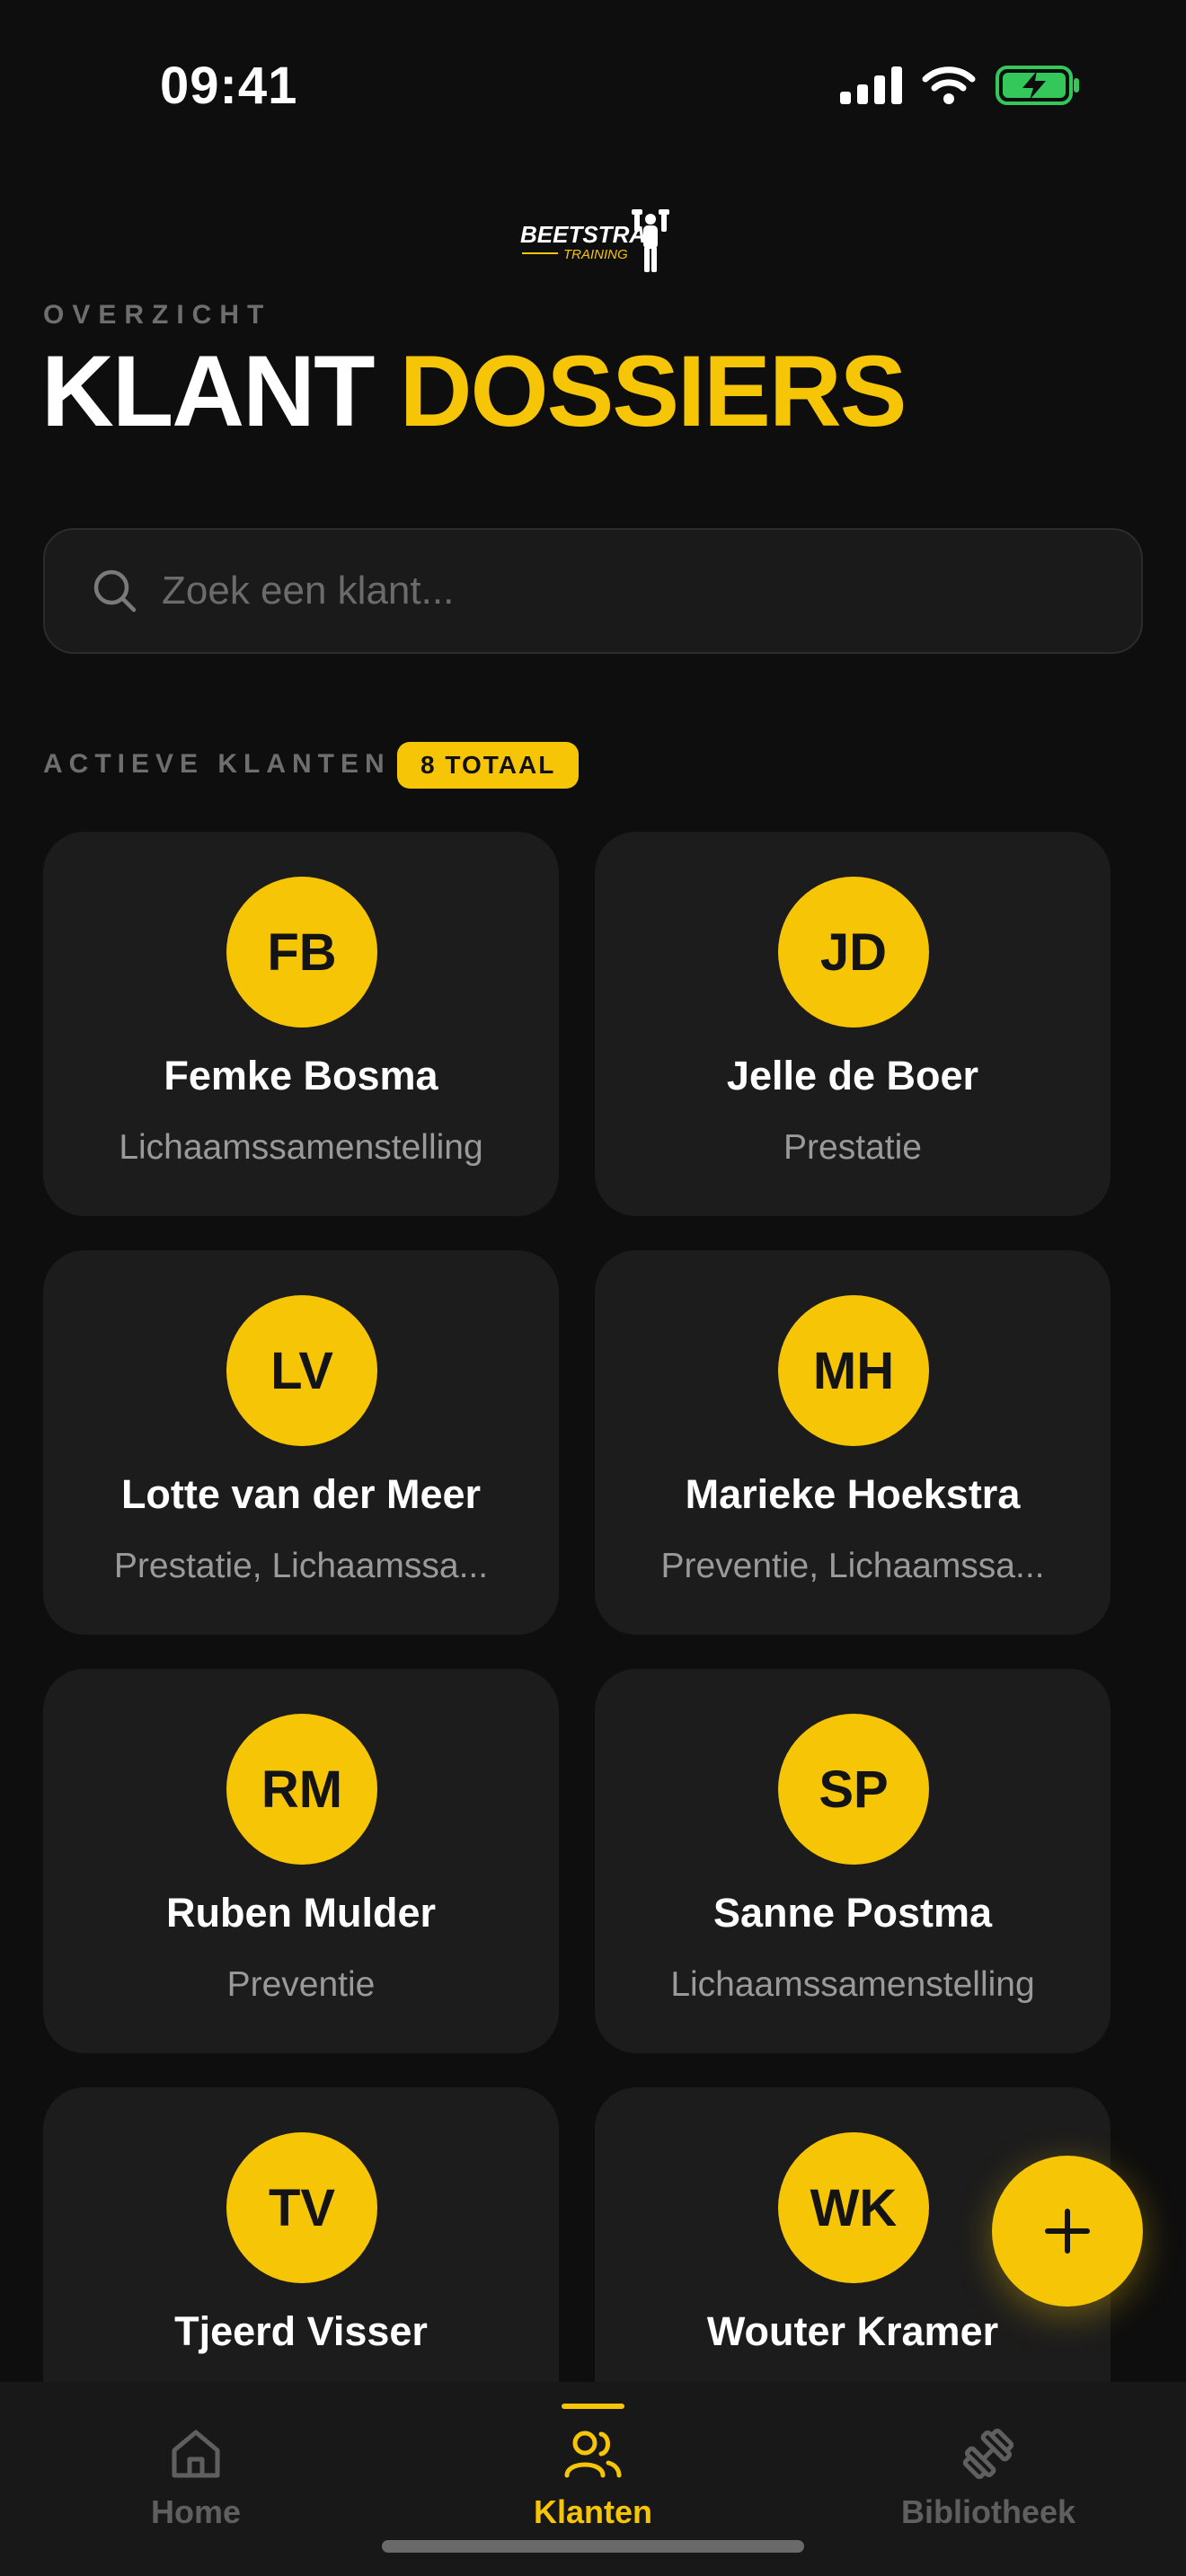 The height and width of the screenshot is (2576, 1186). Describe the element at coordinates (852, 1075) in the screenshot. I see `client-name: Jelle de Boer` at that location.